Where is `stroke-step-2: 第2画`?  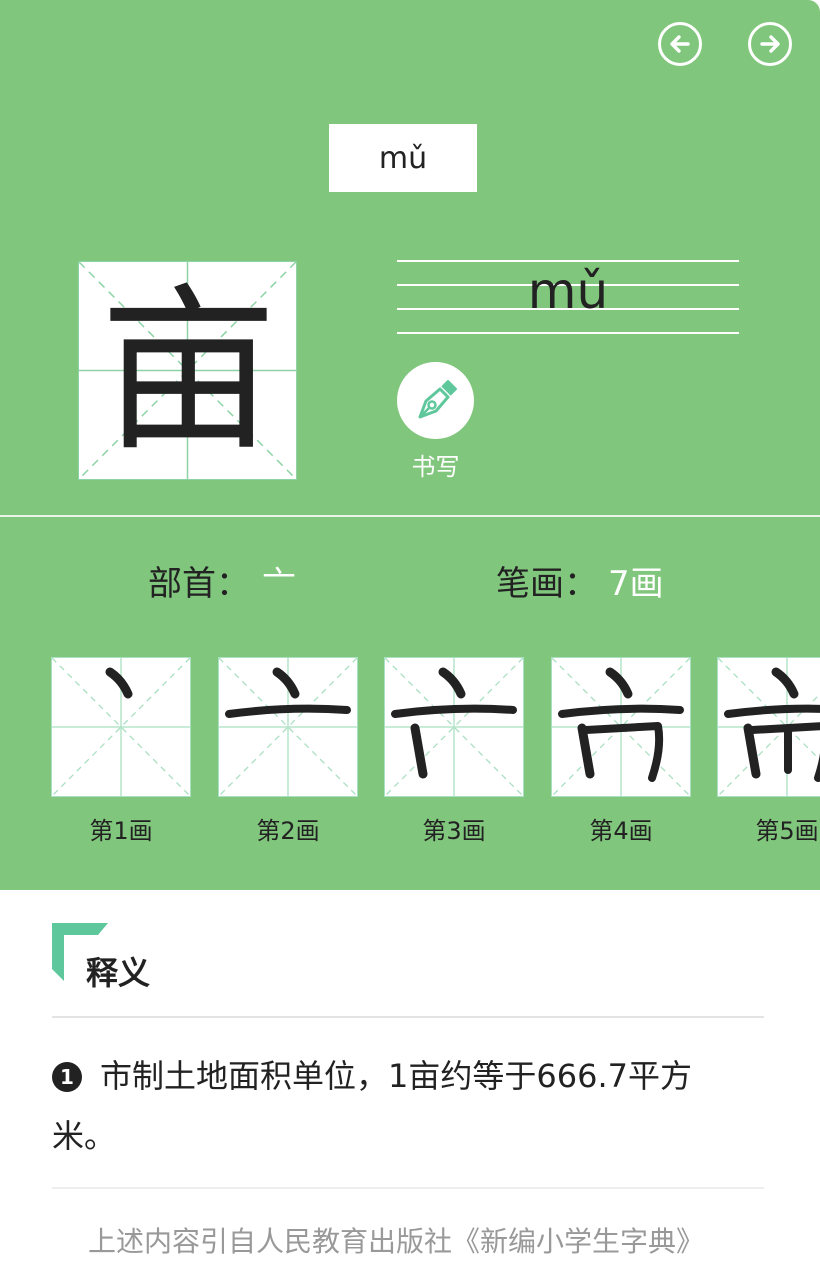 stroke-step-2: 第2画 is located at coordinates (288, 751).